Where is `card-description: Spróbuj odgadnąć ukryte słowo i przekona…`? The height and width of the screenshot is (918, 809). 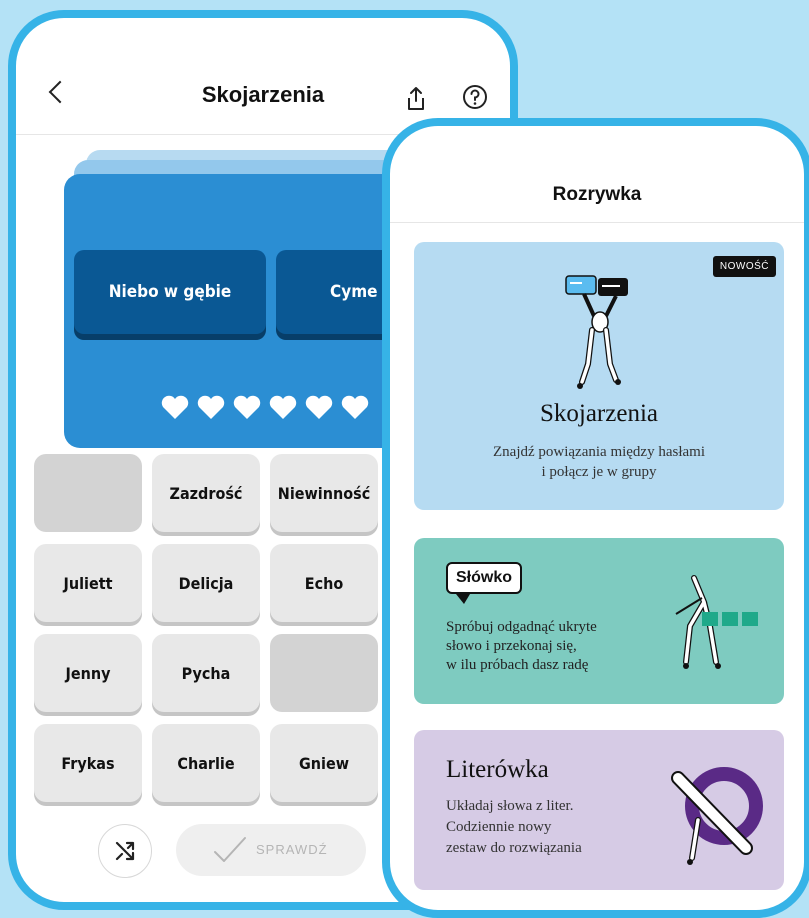
card-description: Spróbuj odgadnąć ukryte słowo i przekona… is located at coordinates (556, 646).